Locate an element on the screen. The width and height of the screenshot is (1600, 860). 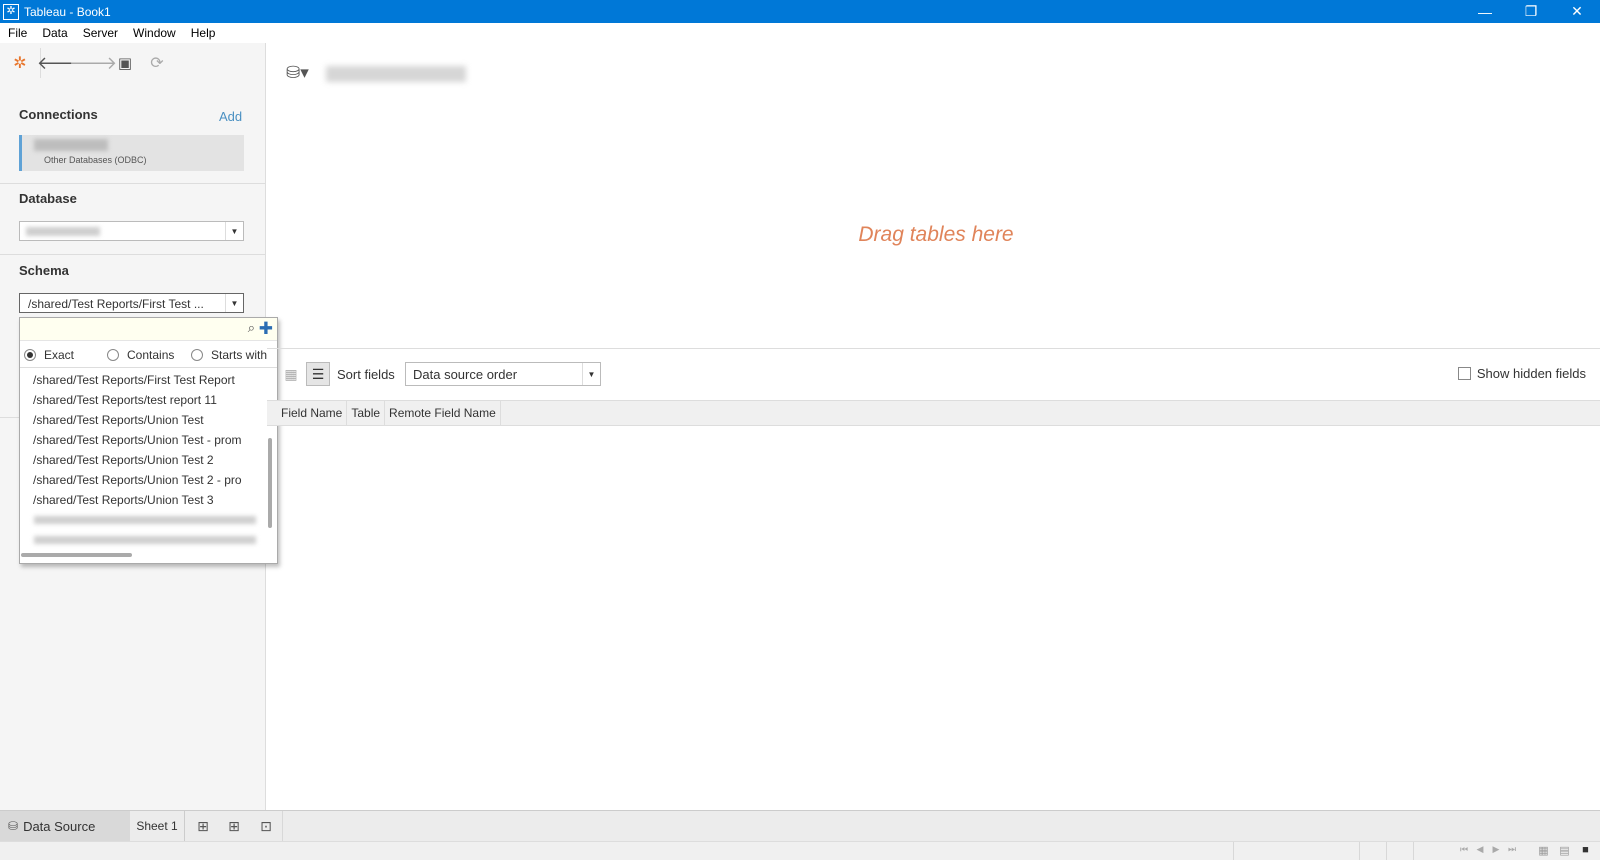
sort-fields-value: Data source order is located at coordinates (465, 374).